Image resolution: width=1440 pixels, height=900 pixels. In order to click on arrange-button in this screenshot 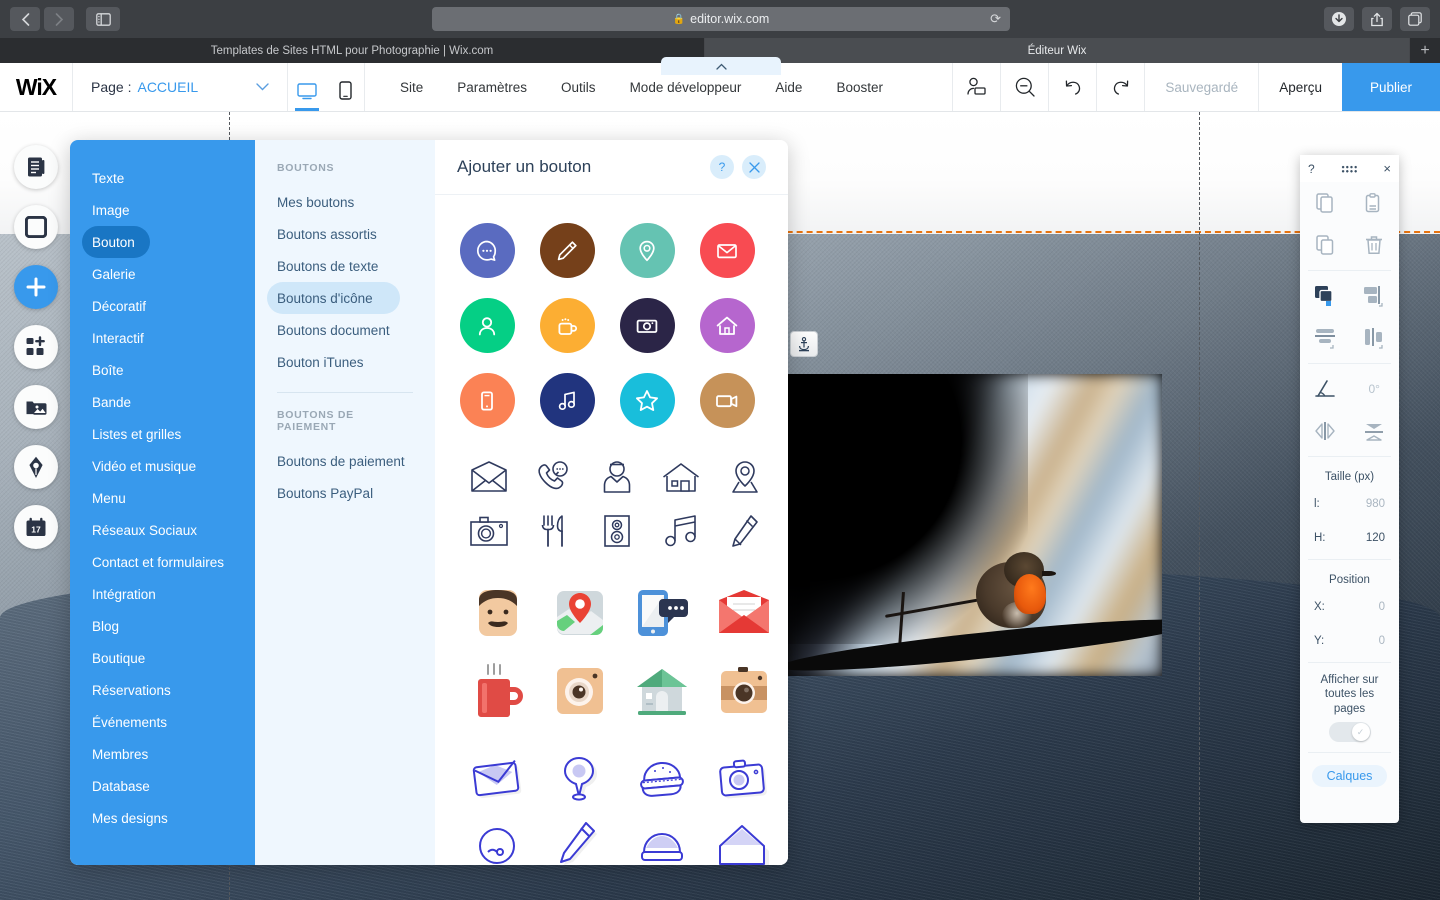, I will do `click(1325, 296)`.